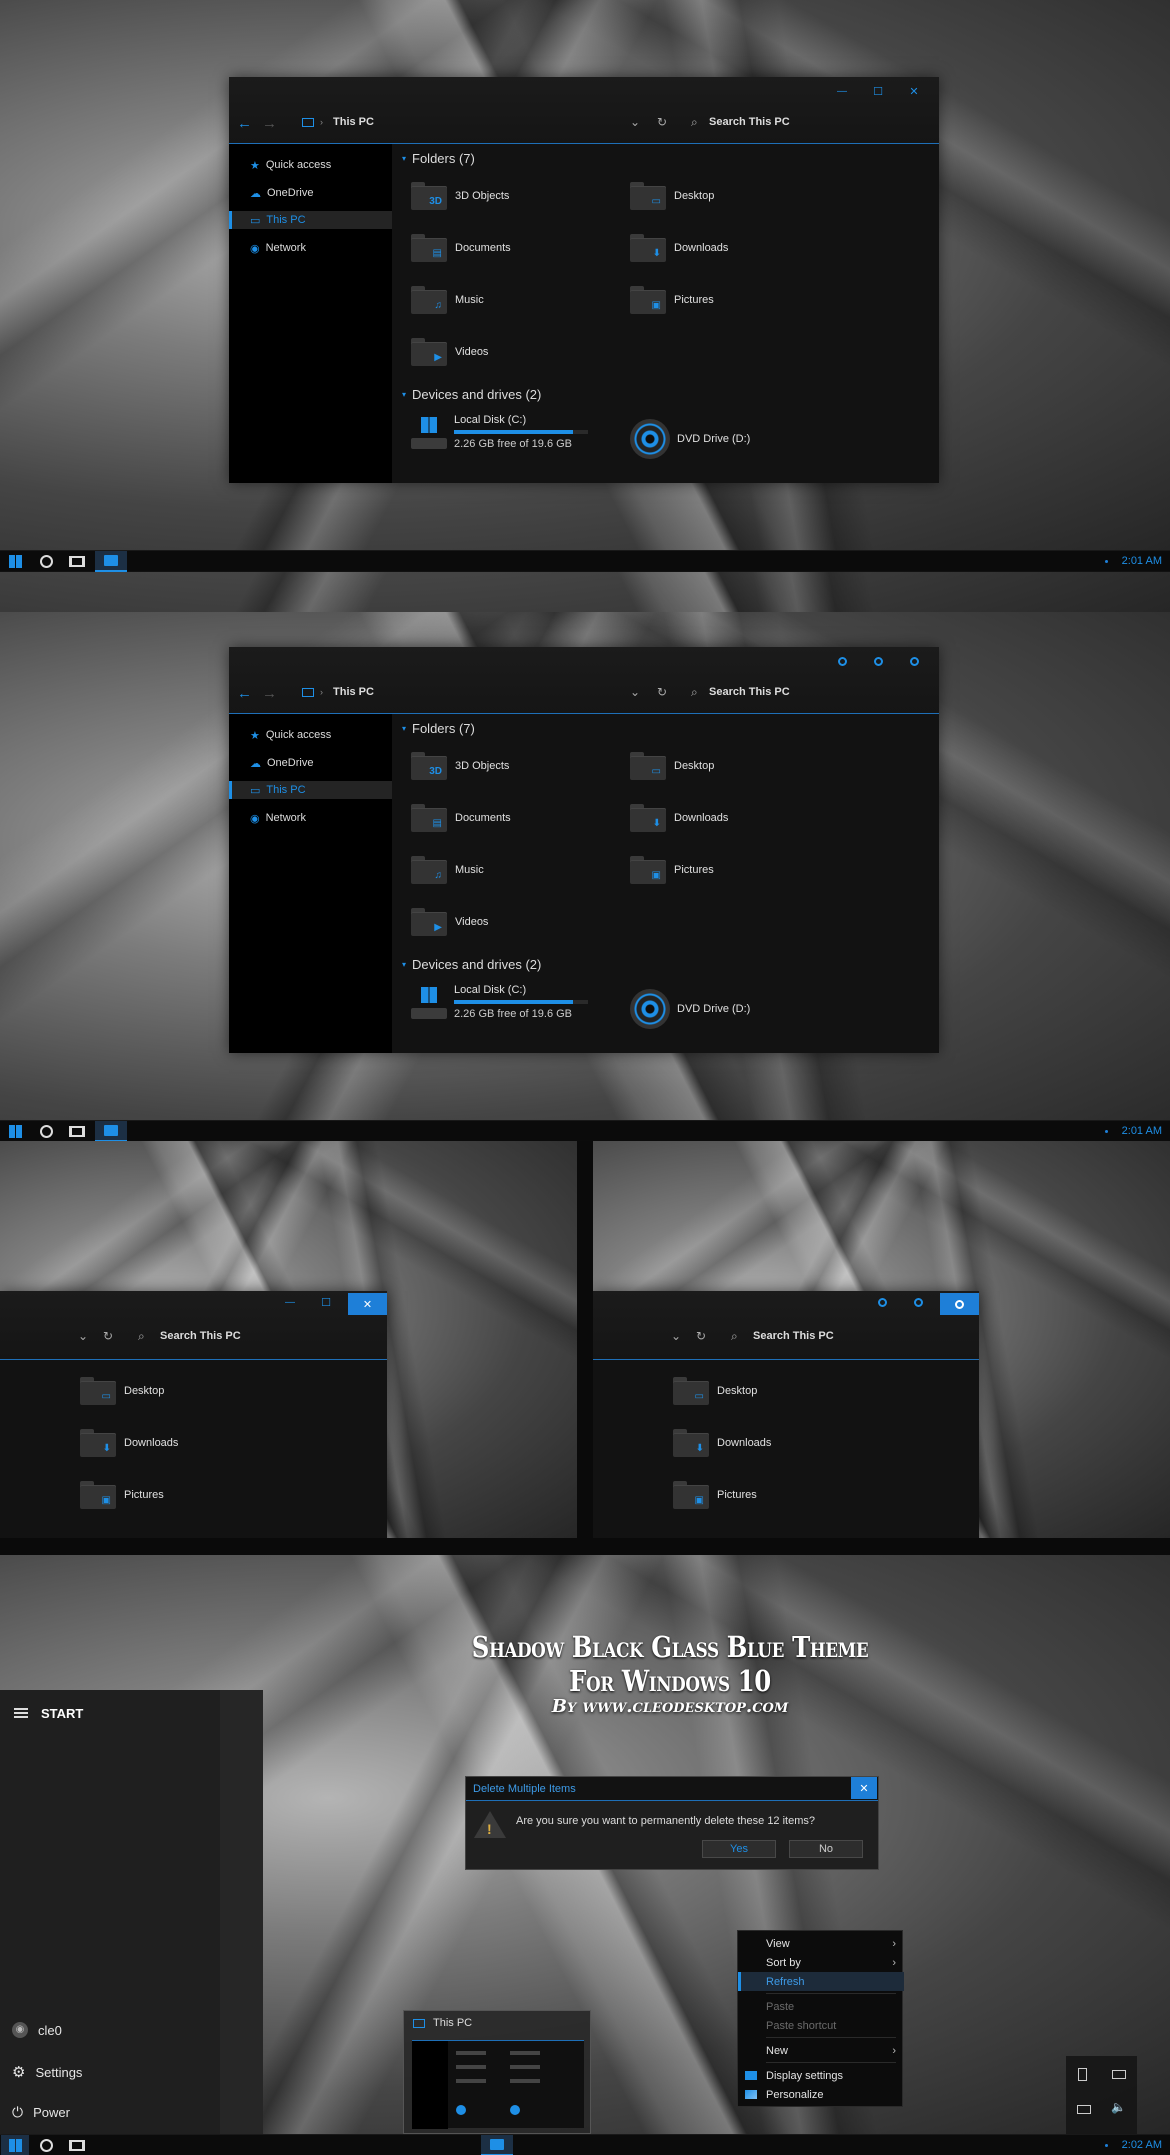 Image resolution: width=1170 pixels, height=2155 pixels. I want to click on context-item-personalize: Personalize, so click(821, 2094).